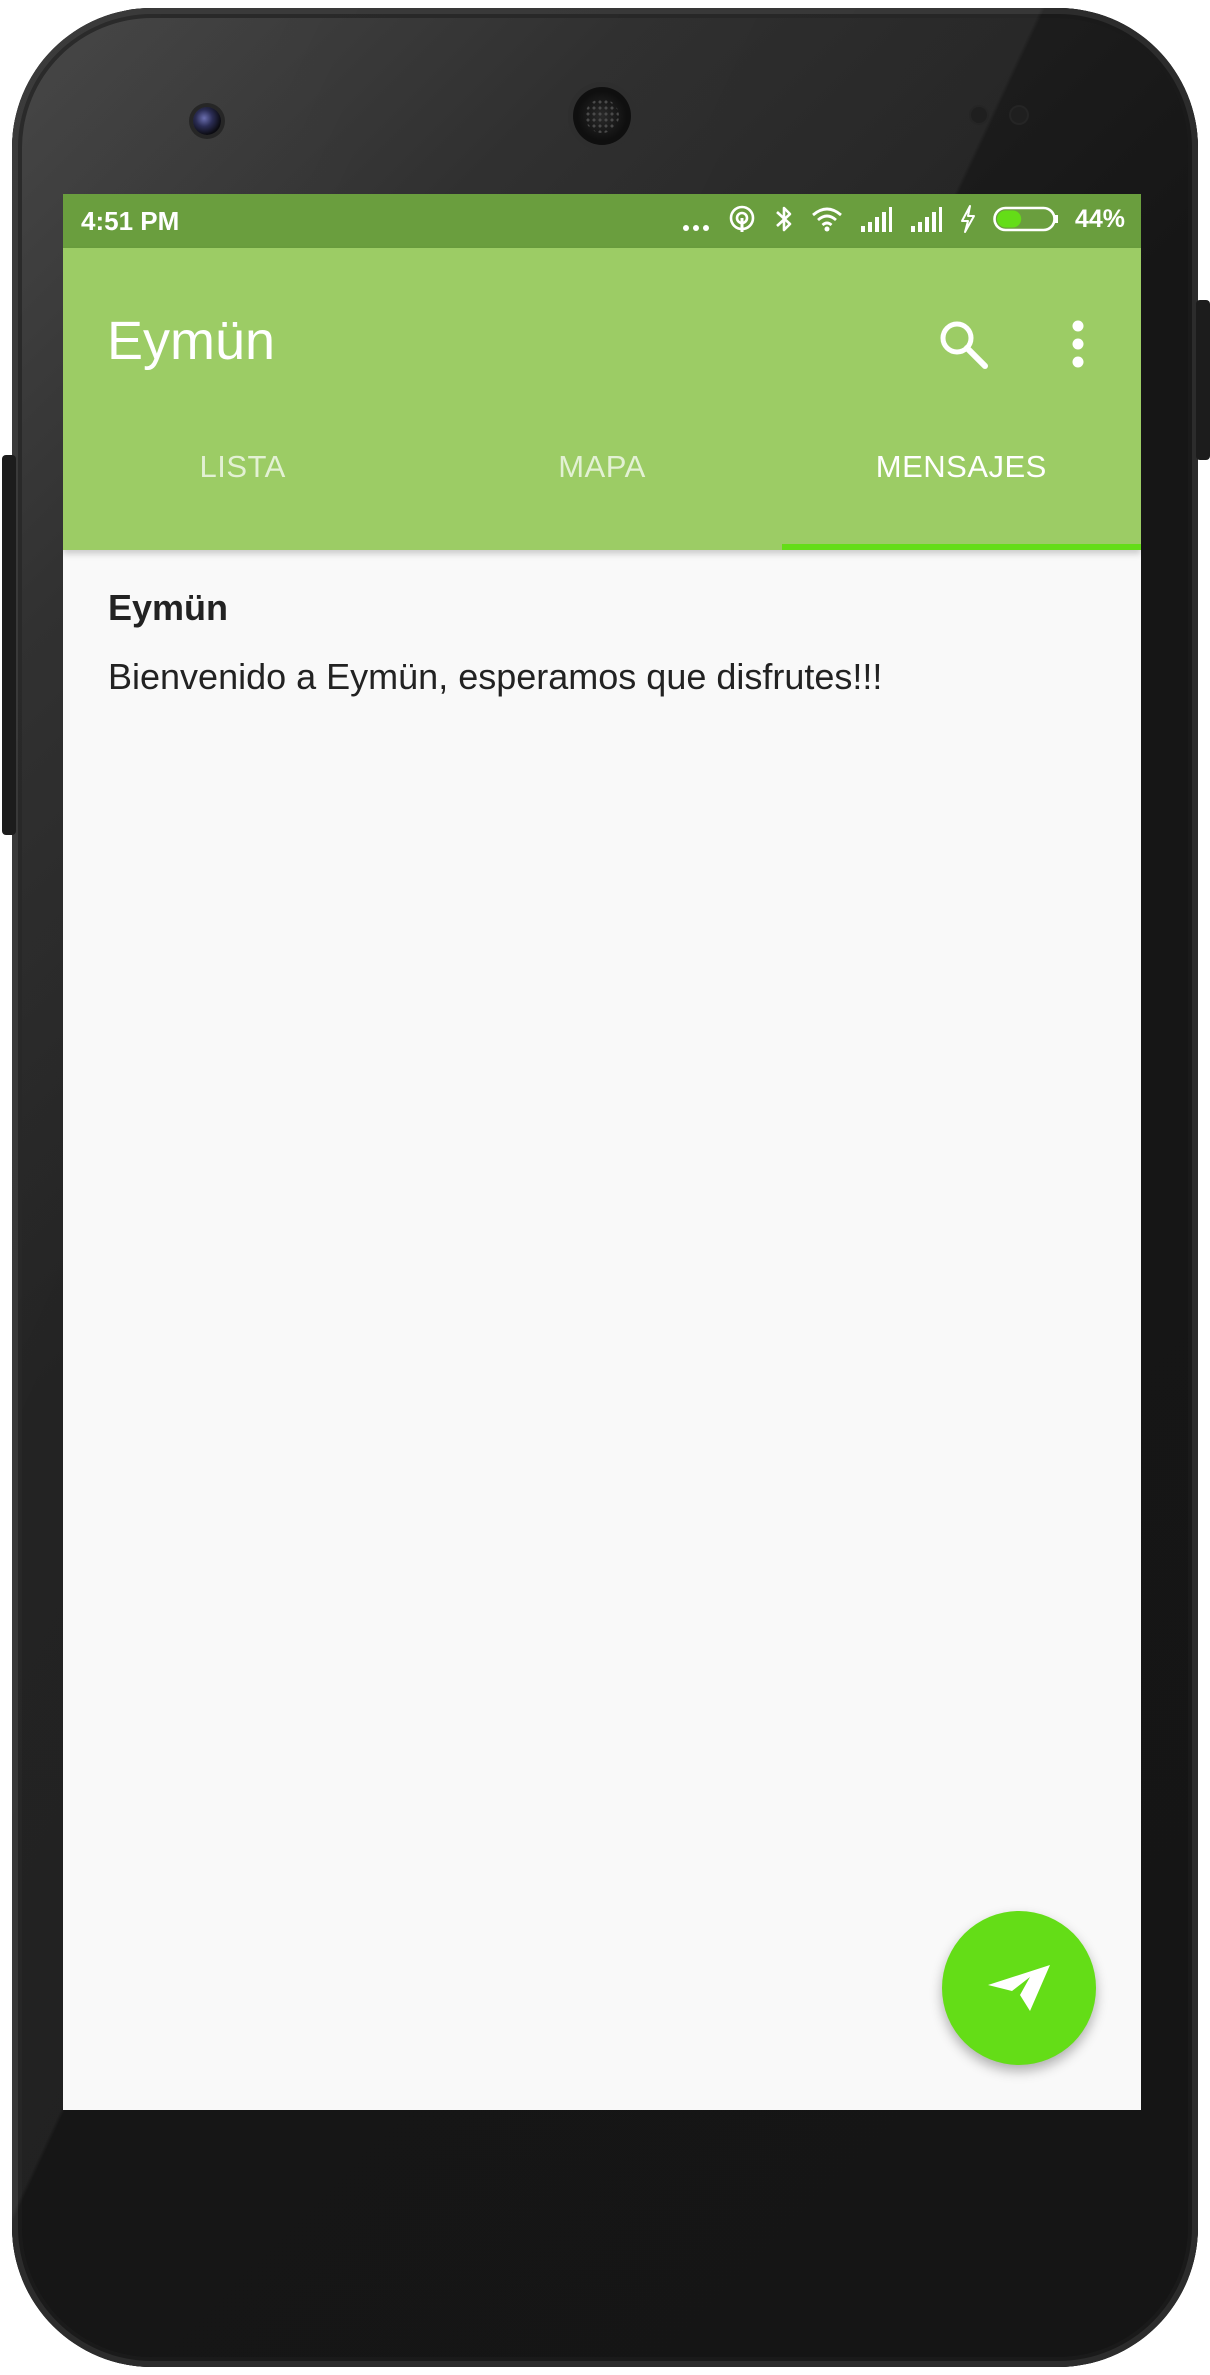  What do you see at coordinates (1099, 218) in the screenshot?
I see `battery-percent: 44%` at bounding box center [1099, 218].